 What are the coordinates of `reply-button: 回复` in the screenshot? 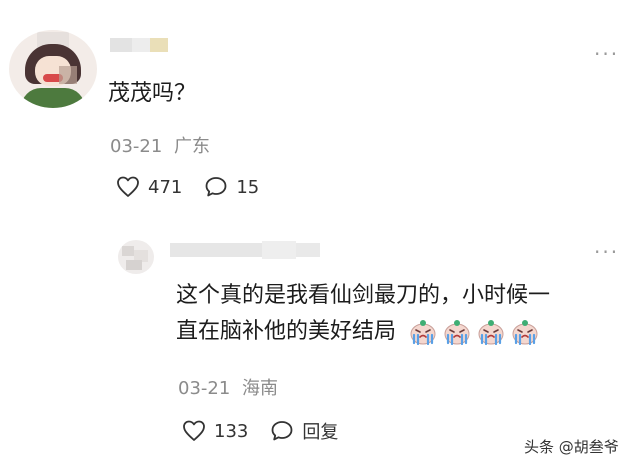 It's located at (304, 431).